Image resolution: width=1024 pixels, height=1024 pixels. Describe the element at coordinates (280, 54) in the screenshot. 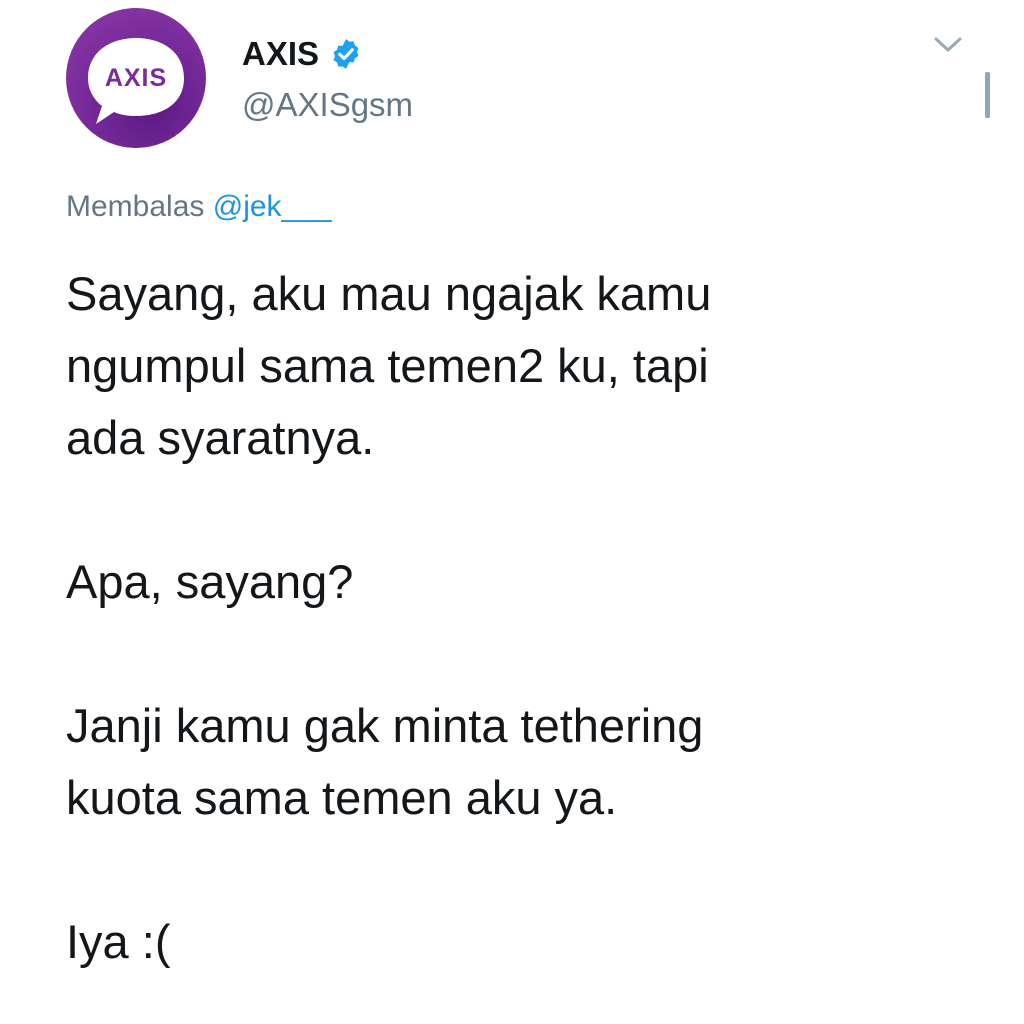

I see `display-name: AXIS` at that location.